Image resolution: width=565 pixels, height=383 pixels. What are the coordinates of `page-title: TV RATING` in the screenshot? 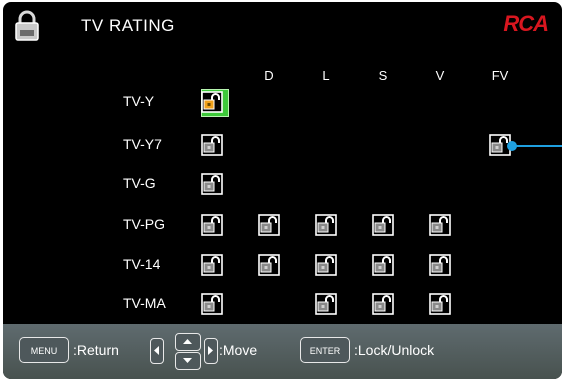 It's located at (128, 25).